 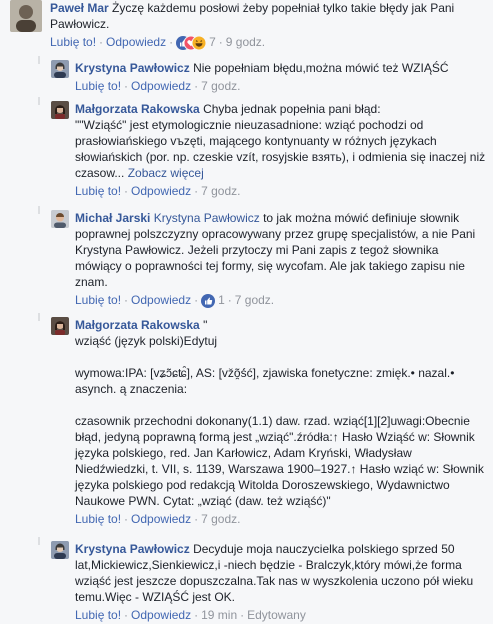 What do you see at coordinates (207, 218) in the screenshot?
I see `mention-link: Krystyna Pawłowicz` at bounding box center [207, 218].